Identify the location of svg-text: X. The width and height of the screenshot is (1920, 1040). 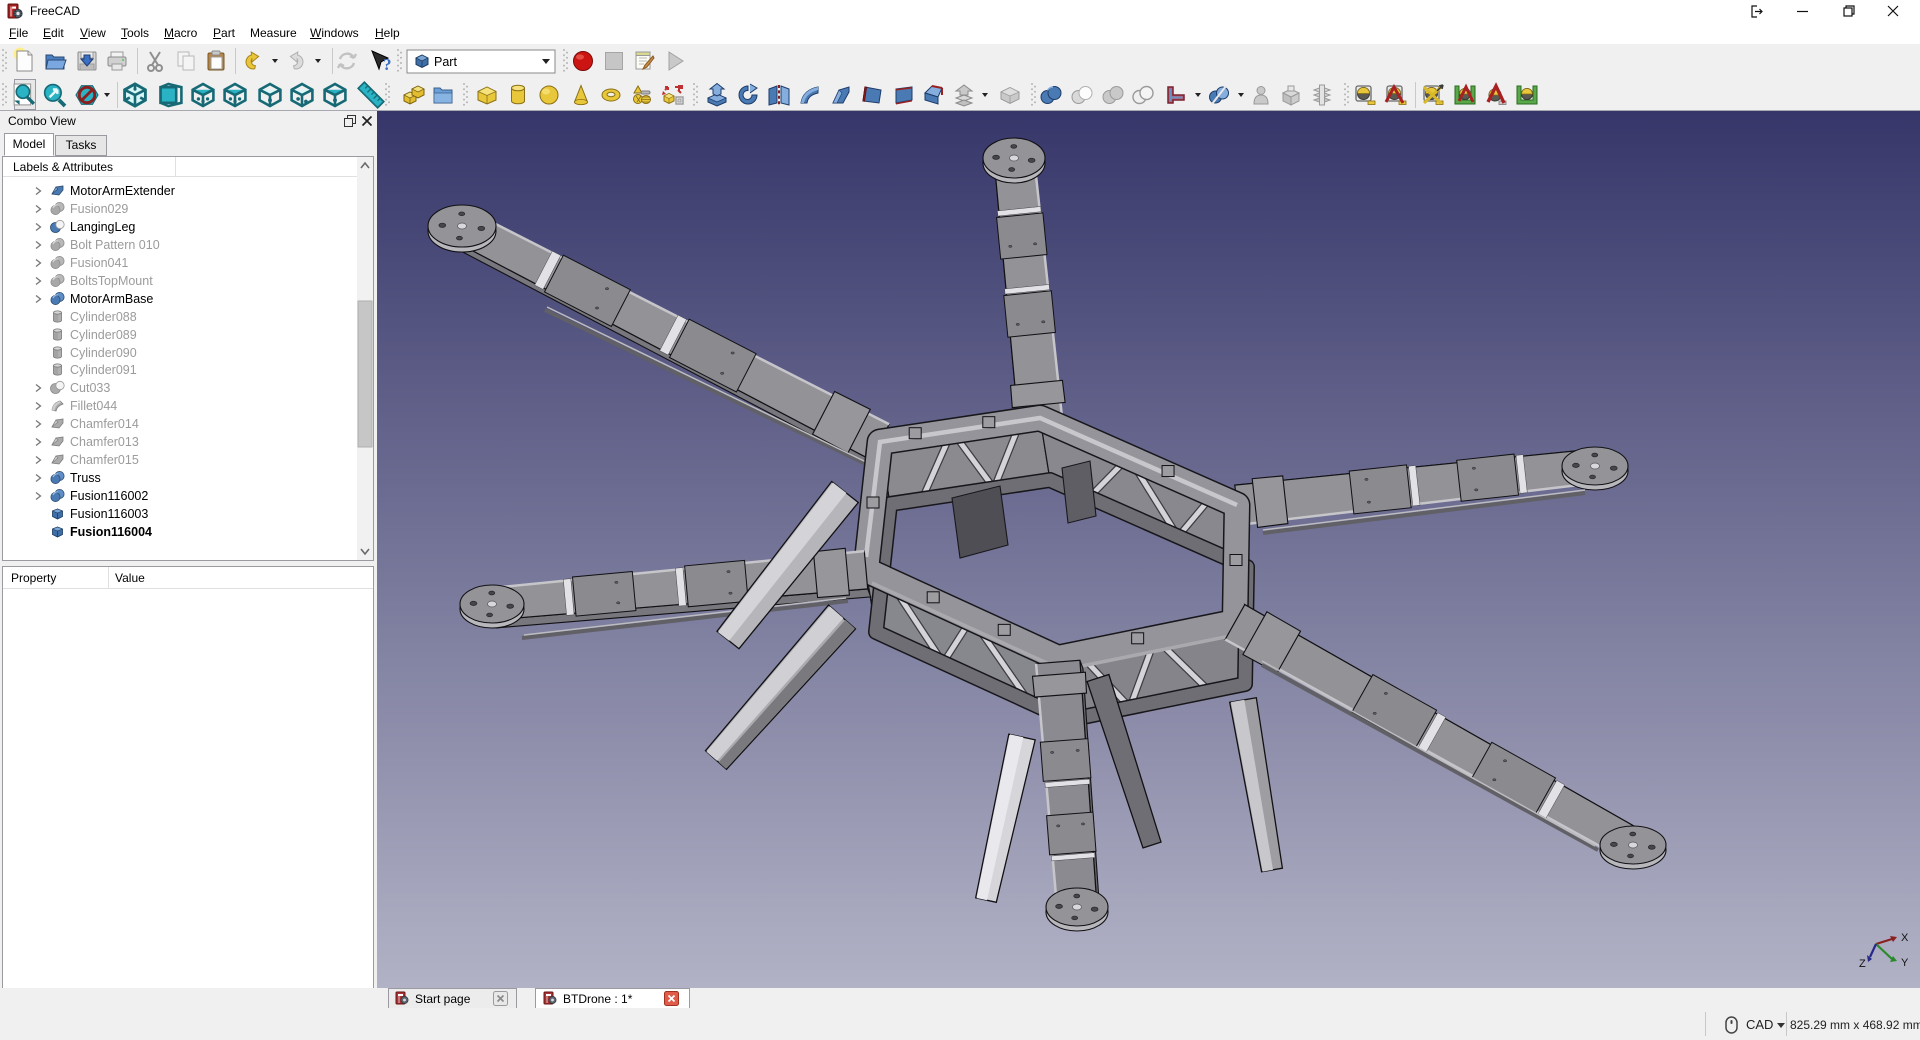
(1905, 938).